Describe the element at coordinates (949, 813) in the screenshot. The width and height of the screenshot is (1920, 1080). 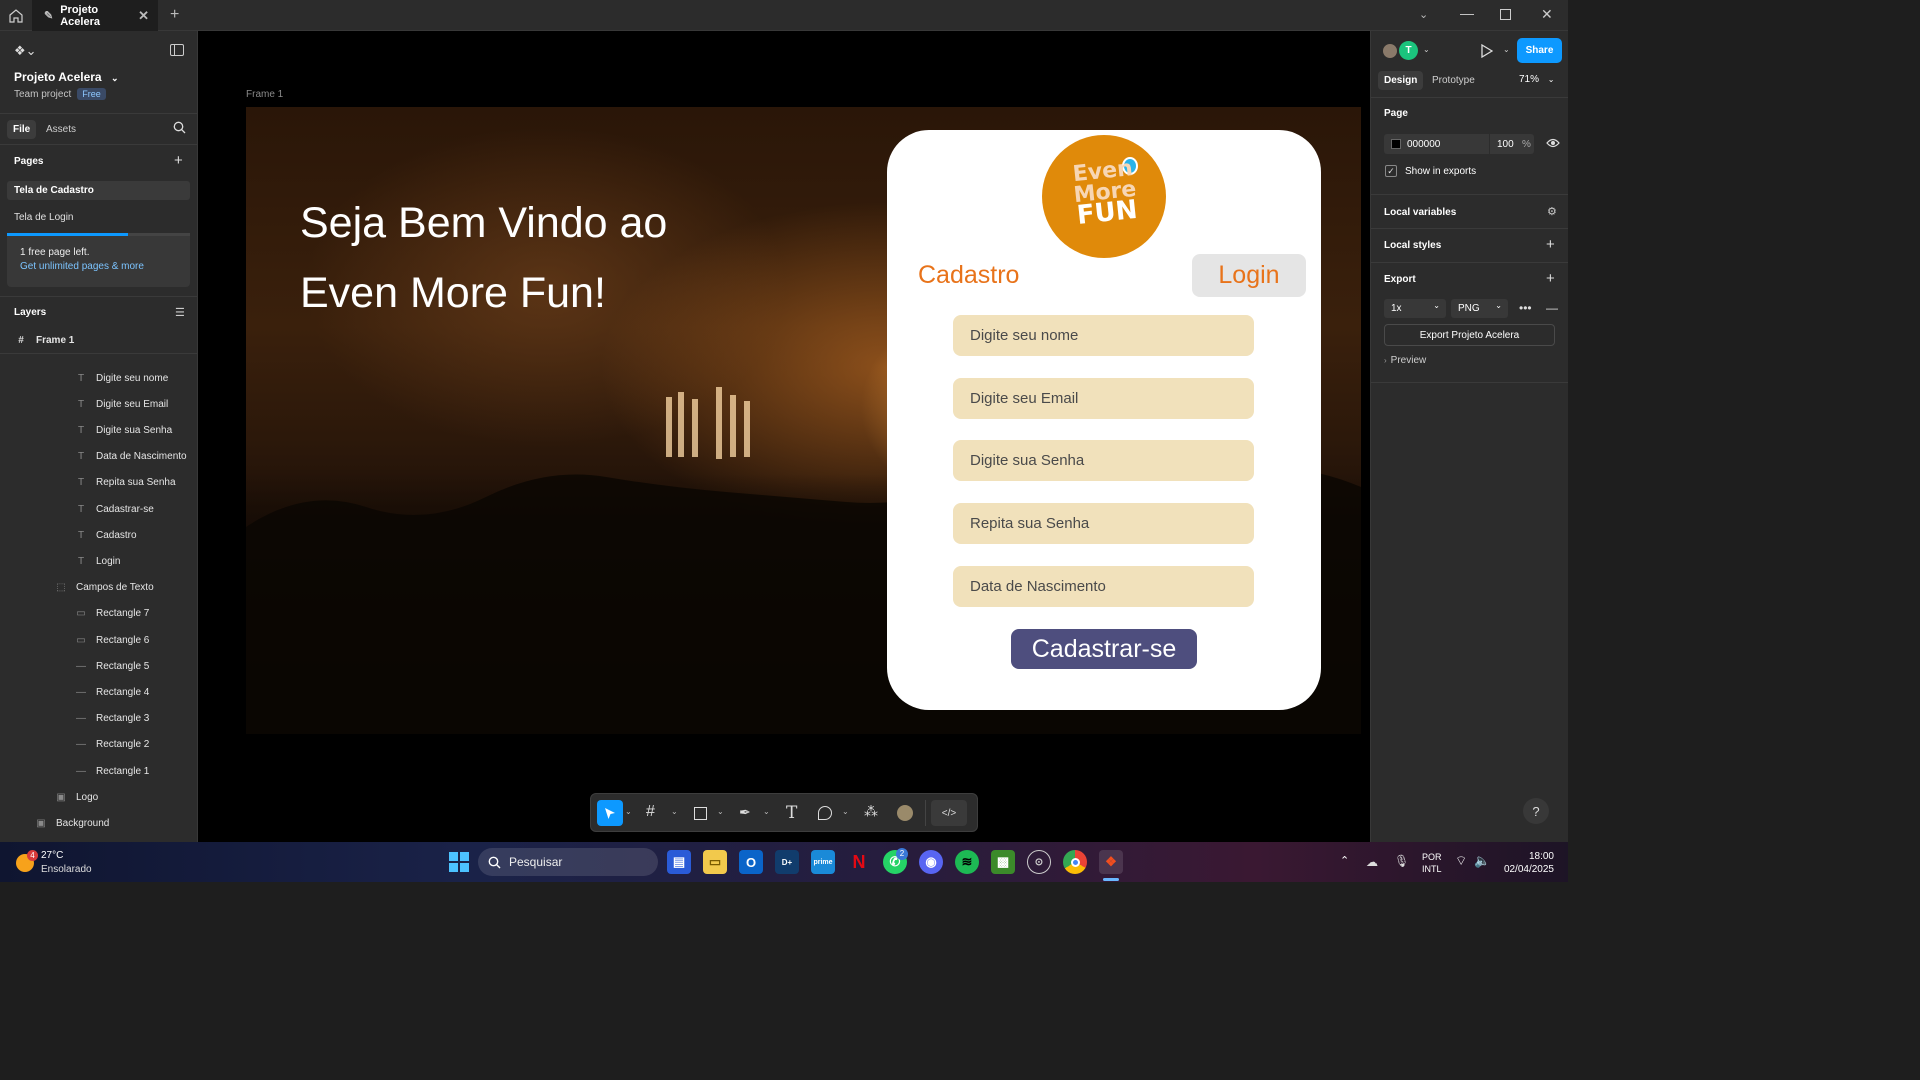
I see `dev-mode-icon: </>` at that location.